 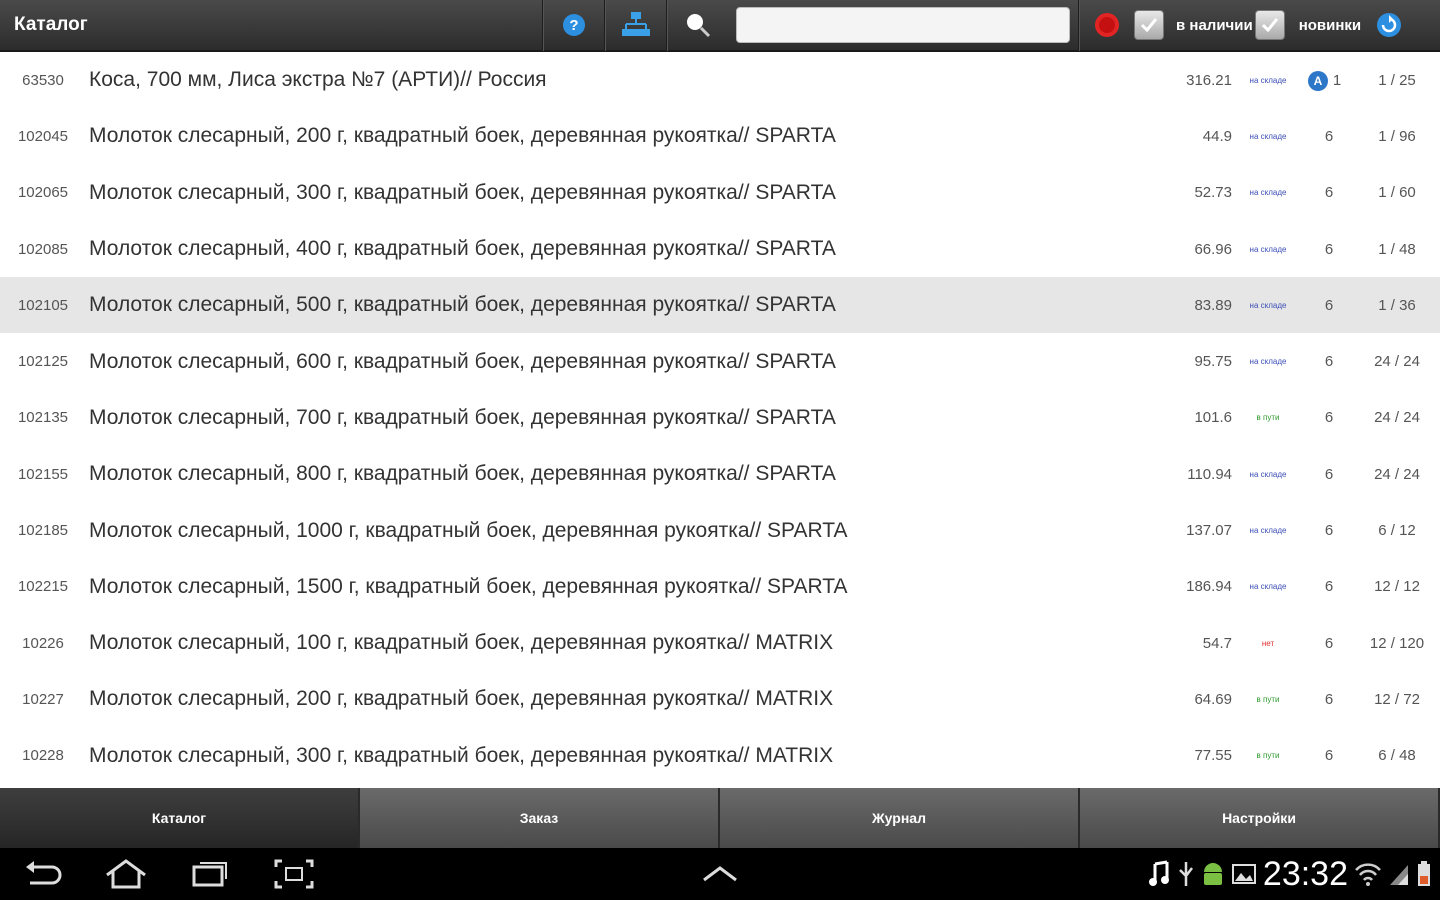 I want to click on item-code: 102105, so click(x=43, y=305).